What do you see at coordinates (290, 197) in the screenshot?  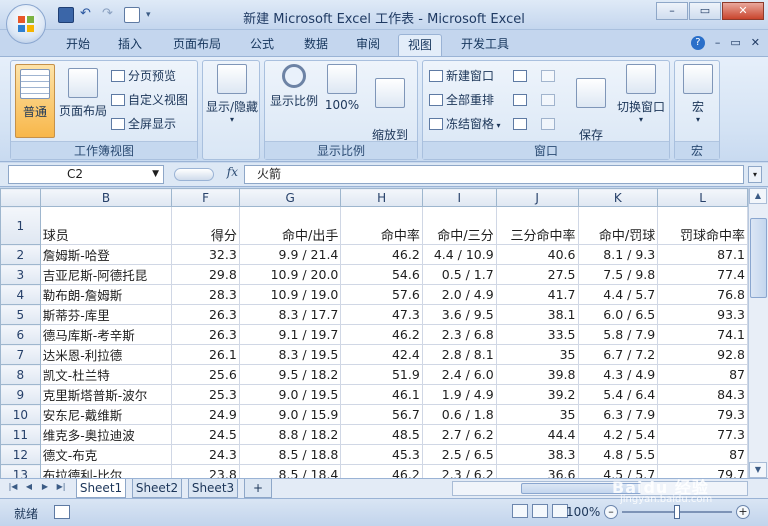 I see `column-header: G` at bounding box center [290, 197].